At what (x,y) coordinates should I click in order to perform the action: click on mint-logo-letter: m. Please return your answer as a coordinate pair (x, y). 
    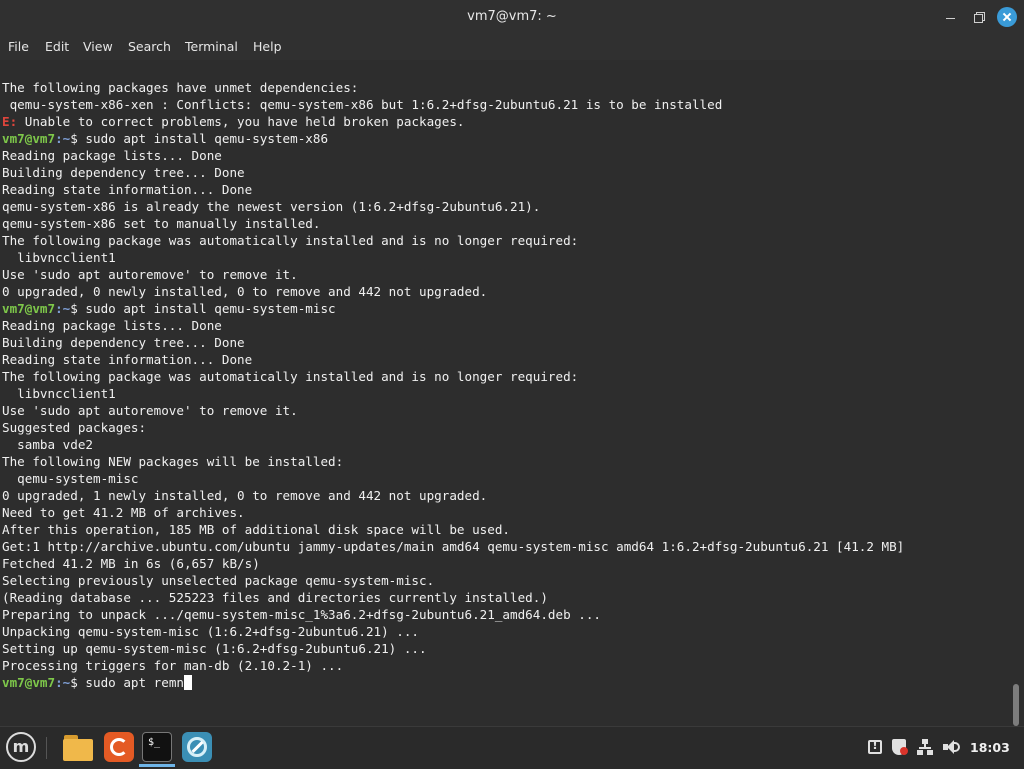
    Looking at the image, I should click on (21, 746).